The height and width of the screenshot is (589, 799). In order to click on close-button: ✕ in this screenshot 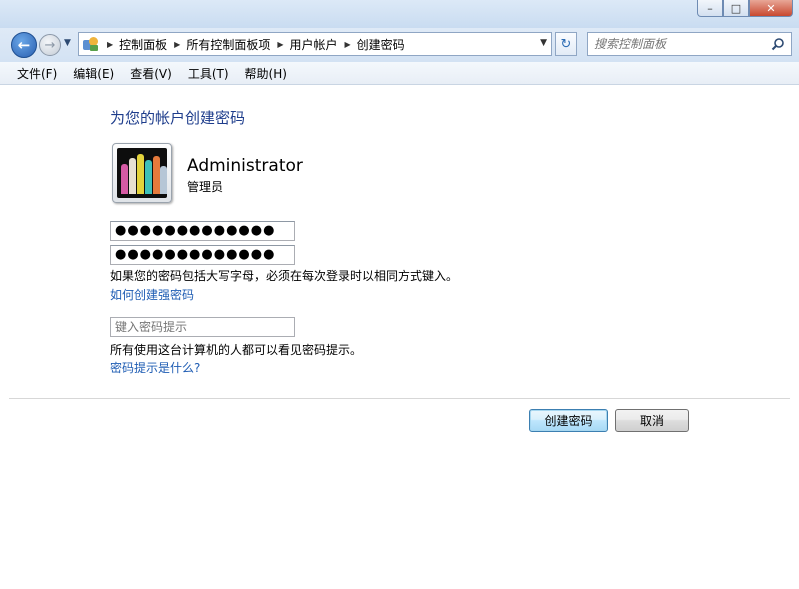, I will do `click(771, 8)`.